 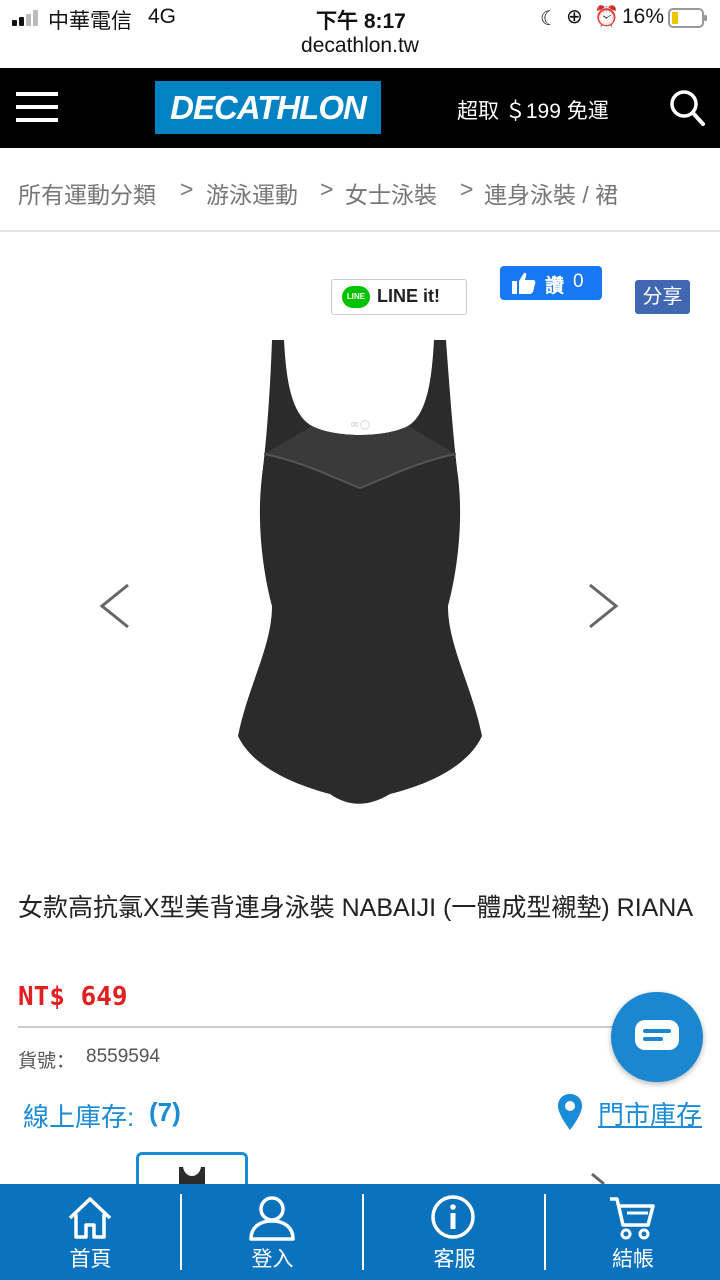 What do you see at coordinates (272, 1259) in the screenshot?
I see `nav-login-label: 登入` at bounding box center [272, 1259].